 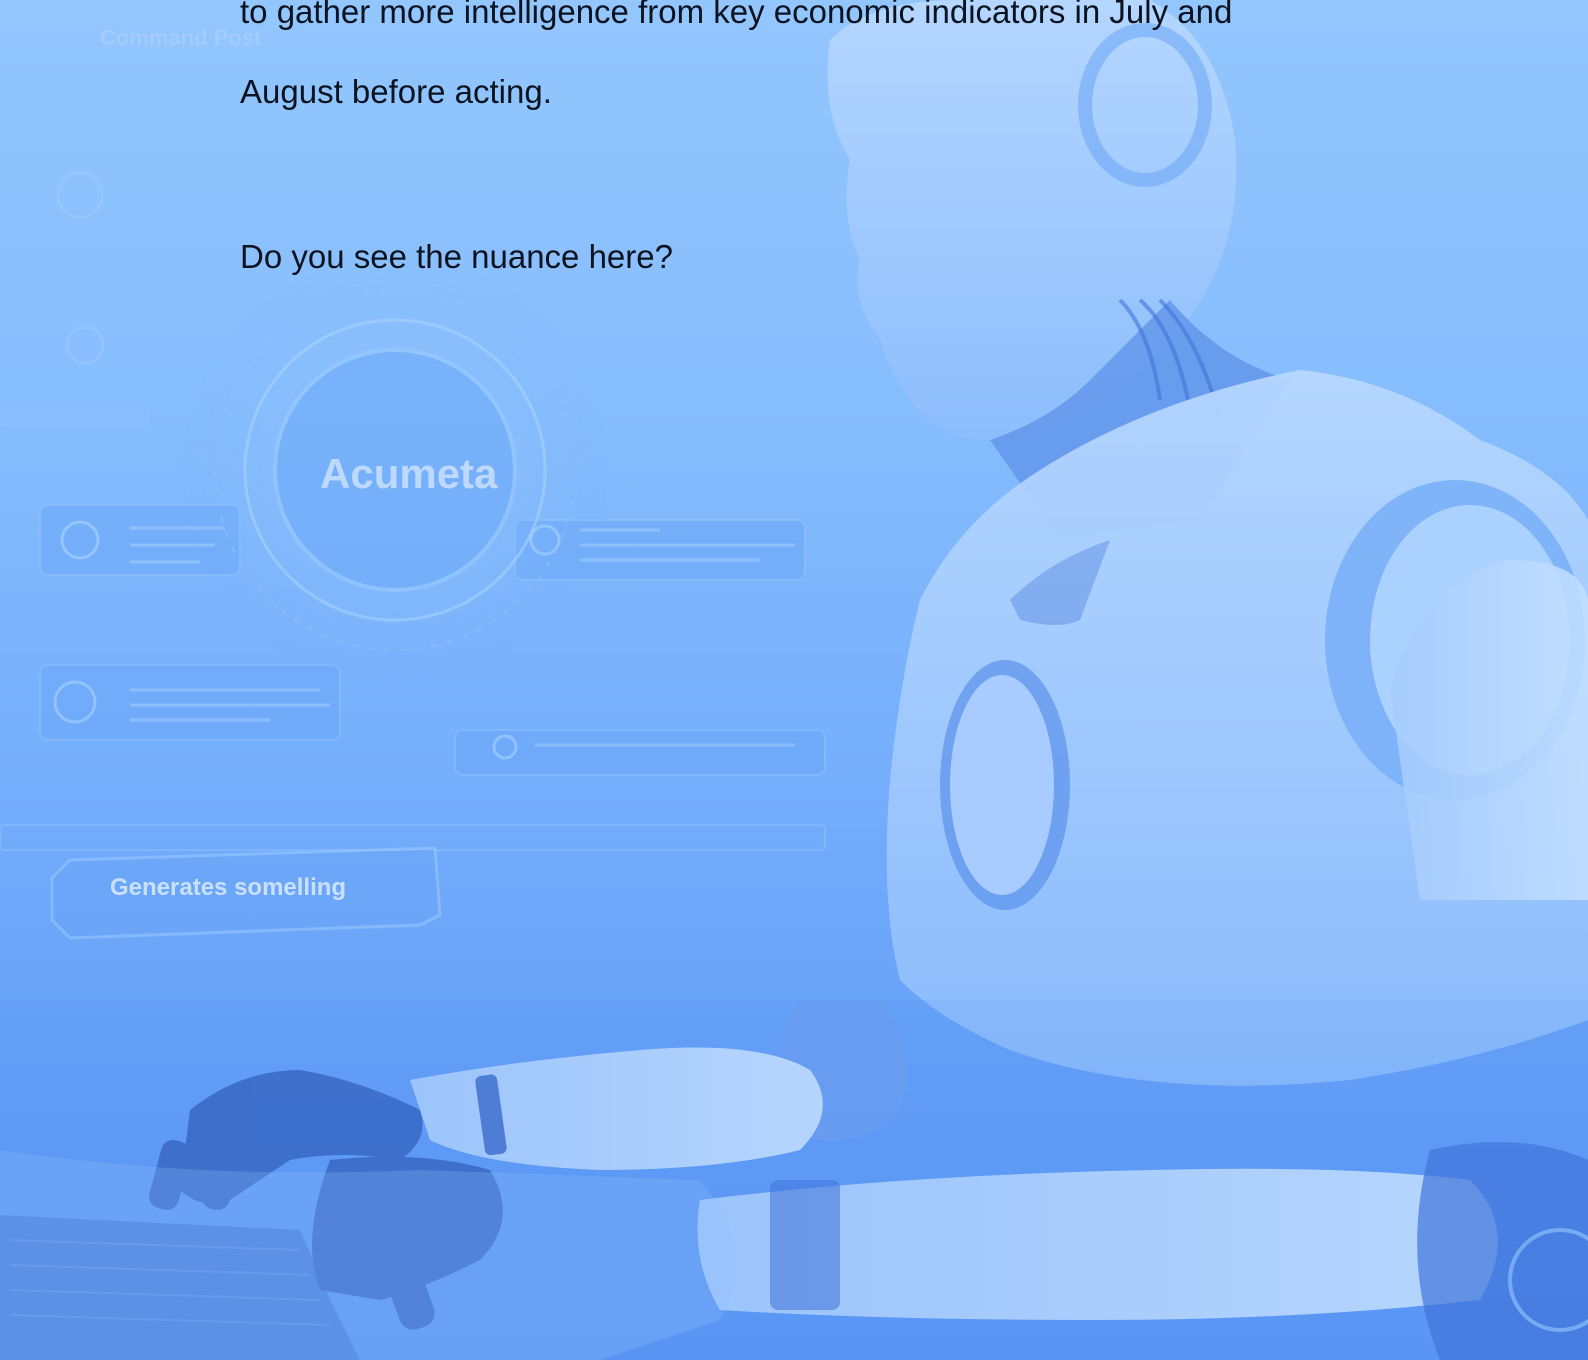 I want to click on generates-button-text: Generates somelling, so click(x=228, y=887).